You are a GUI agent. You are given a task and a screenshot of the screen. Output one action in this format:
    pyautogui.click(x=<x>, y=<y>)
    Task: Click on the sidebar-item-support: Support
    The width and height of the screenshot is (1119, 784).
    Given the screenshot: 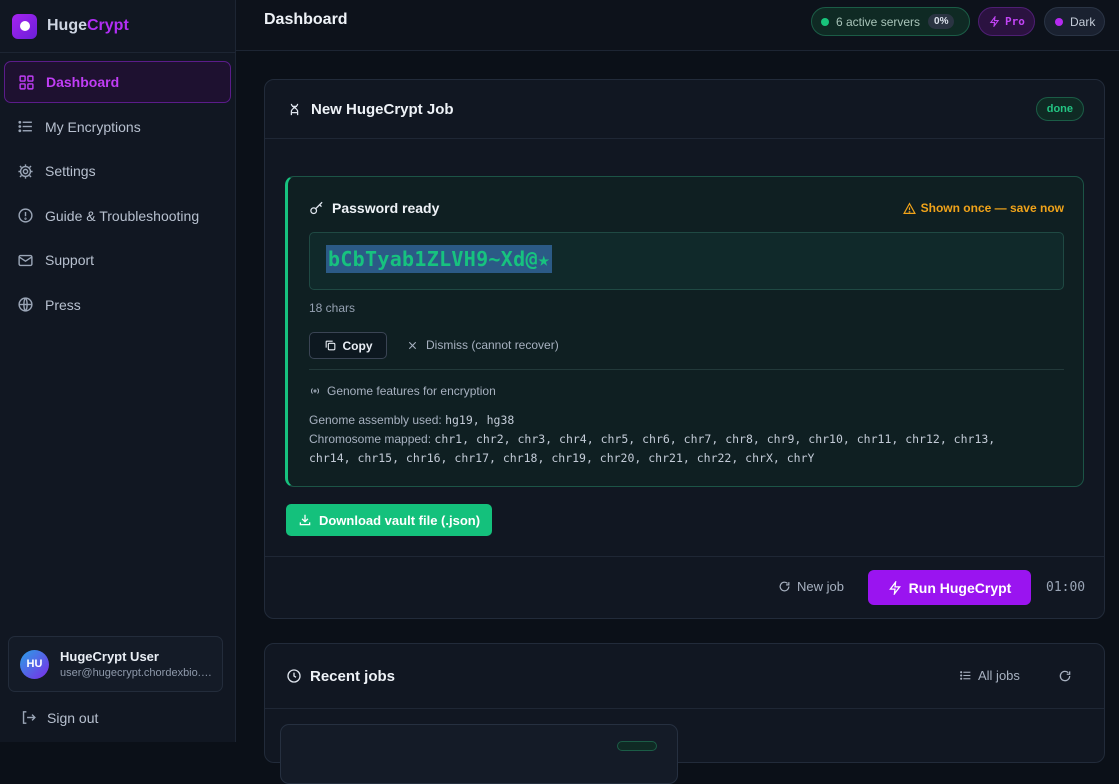 What is the action you would take?
    pyautogui.click(x=117, y=260)
    